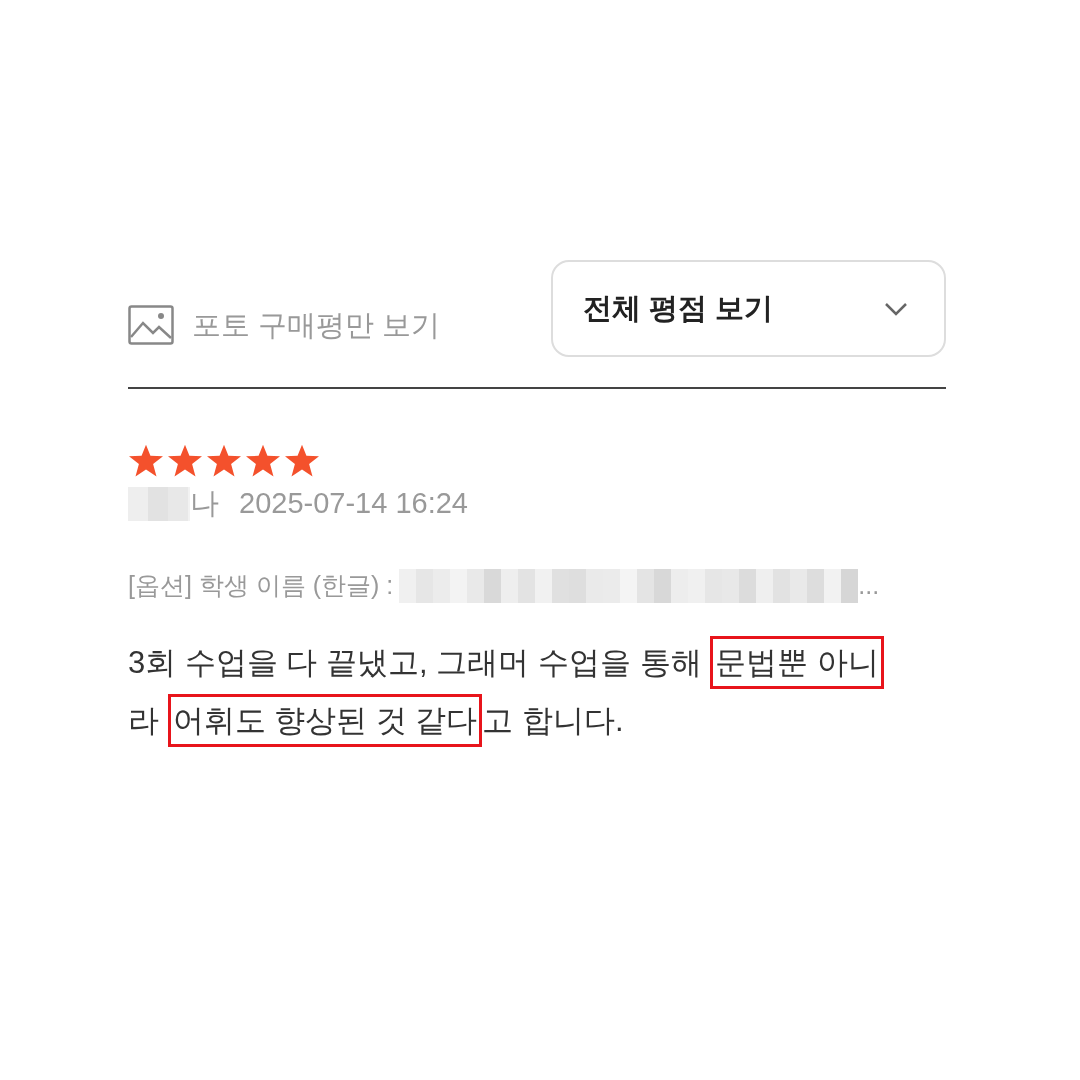 The height and width of the screenshot is (1080, 1080). I want to click on option-label: [옵션] 학생 이름 (한글) :, so click(261, 586).